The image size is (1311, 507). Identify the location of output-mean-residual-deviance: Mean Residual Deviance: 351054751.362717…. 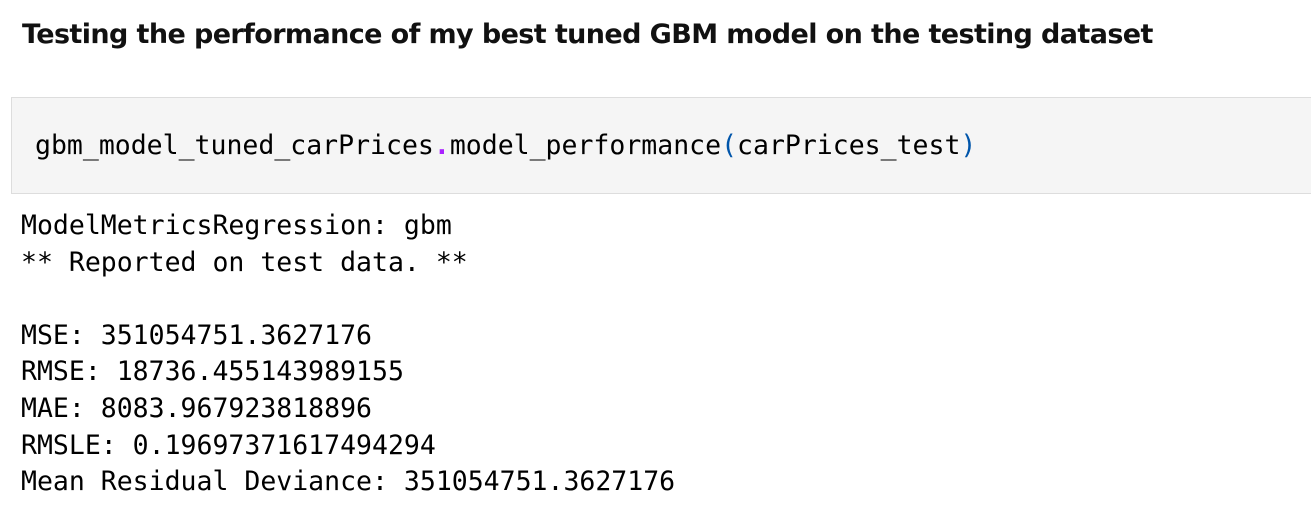
(348, 482).